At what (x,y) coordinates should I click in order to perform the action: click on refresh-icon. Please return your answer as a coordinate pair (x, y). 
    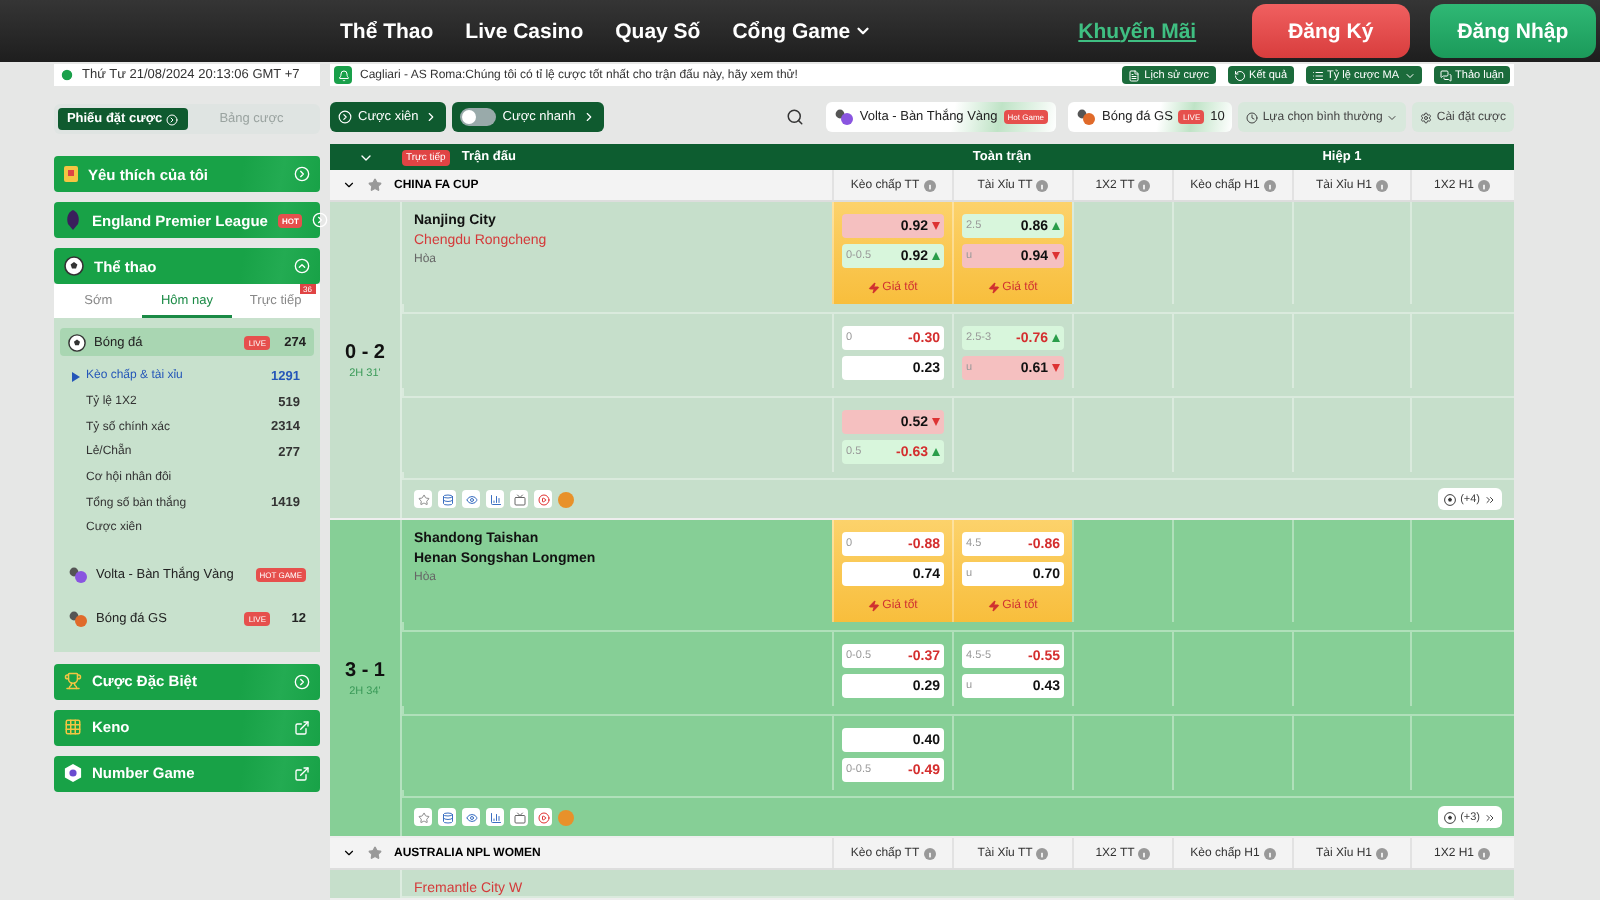
    Looking at the image, I should click on (1239, 75).